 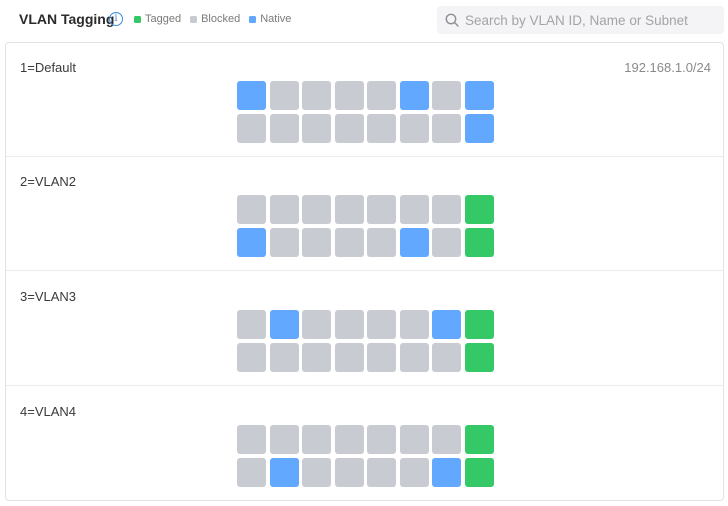 What do you see at coordinates (452, 20) in the screenshot?
I see `search-icon` at bounding box center [452, 20].